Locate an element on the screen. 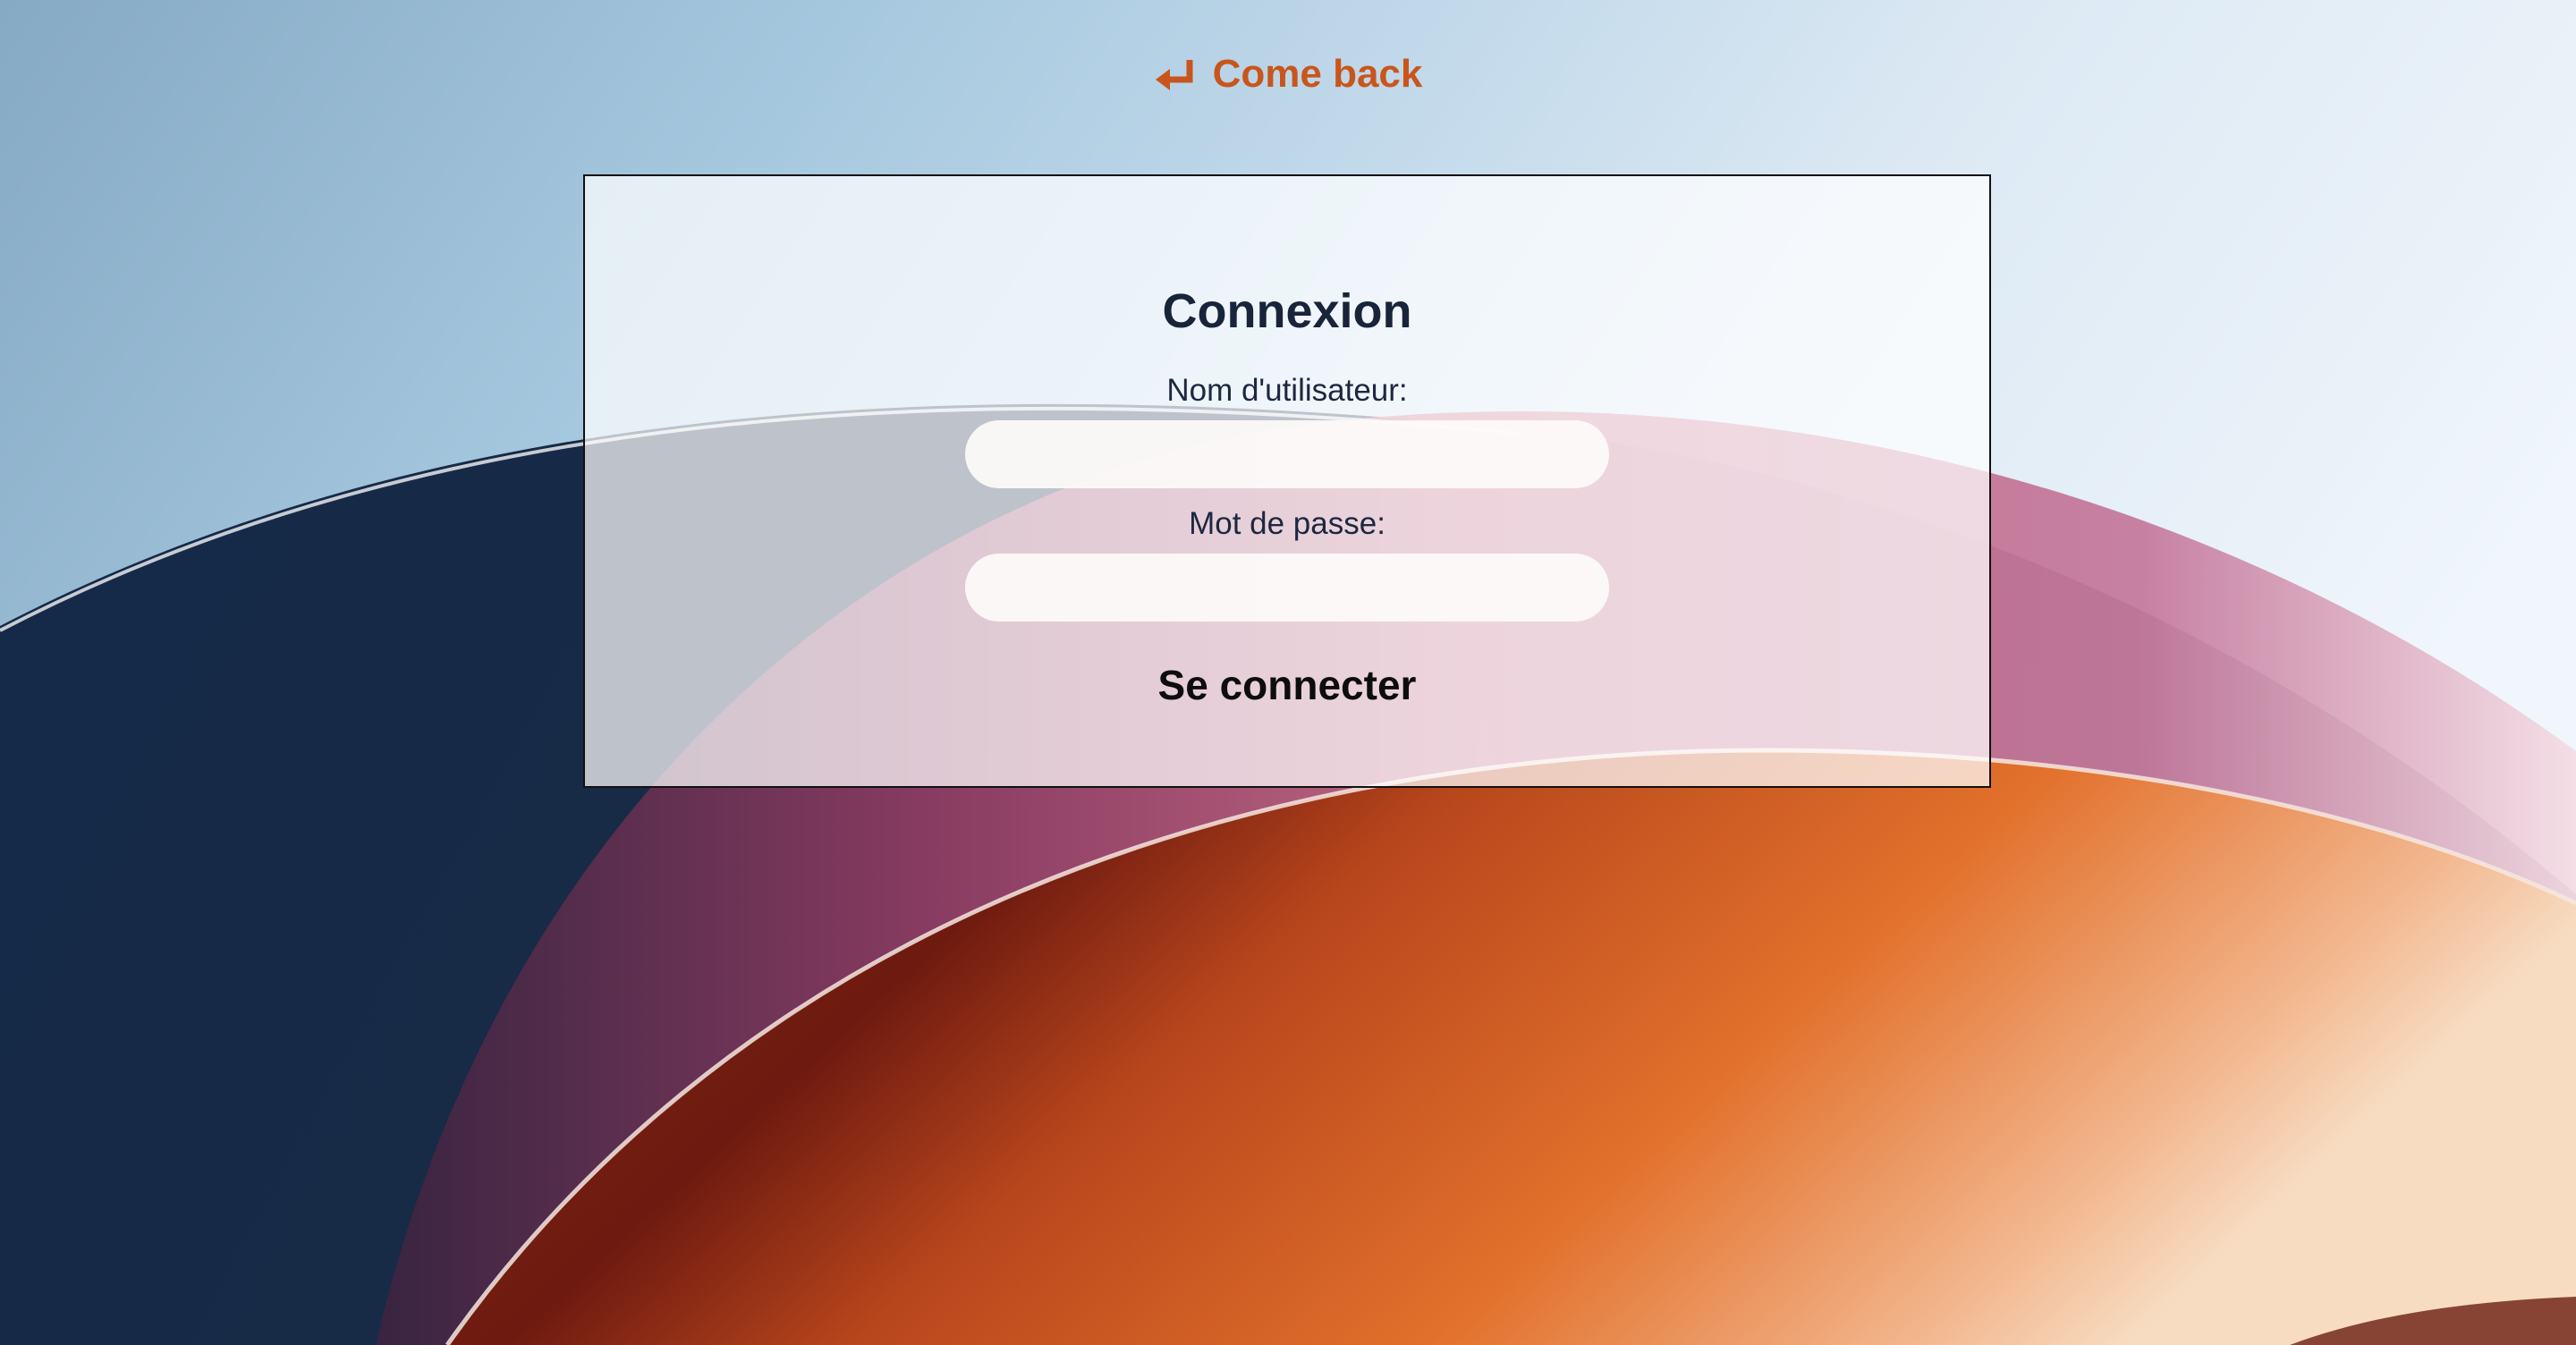 Image resolution: width=2576 pixels, height=1345 pixels. username-label: Nom d'utilisateur: is located at coordinates (1287, 390).